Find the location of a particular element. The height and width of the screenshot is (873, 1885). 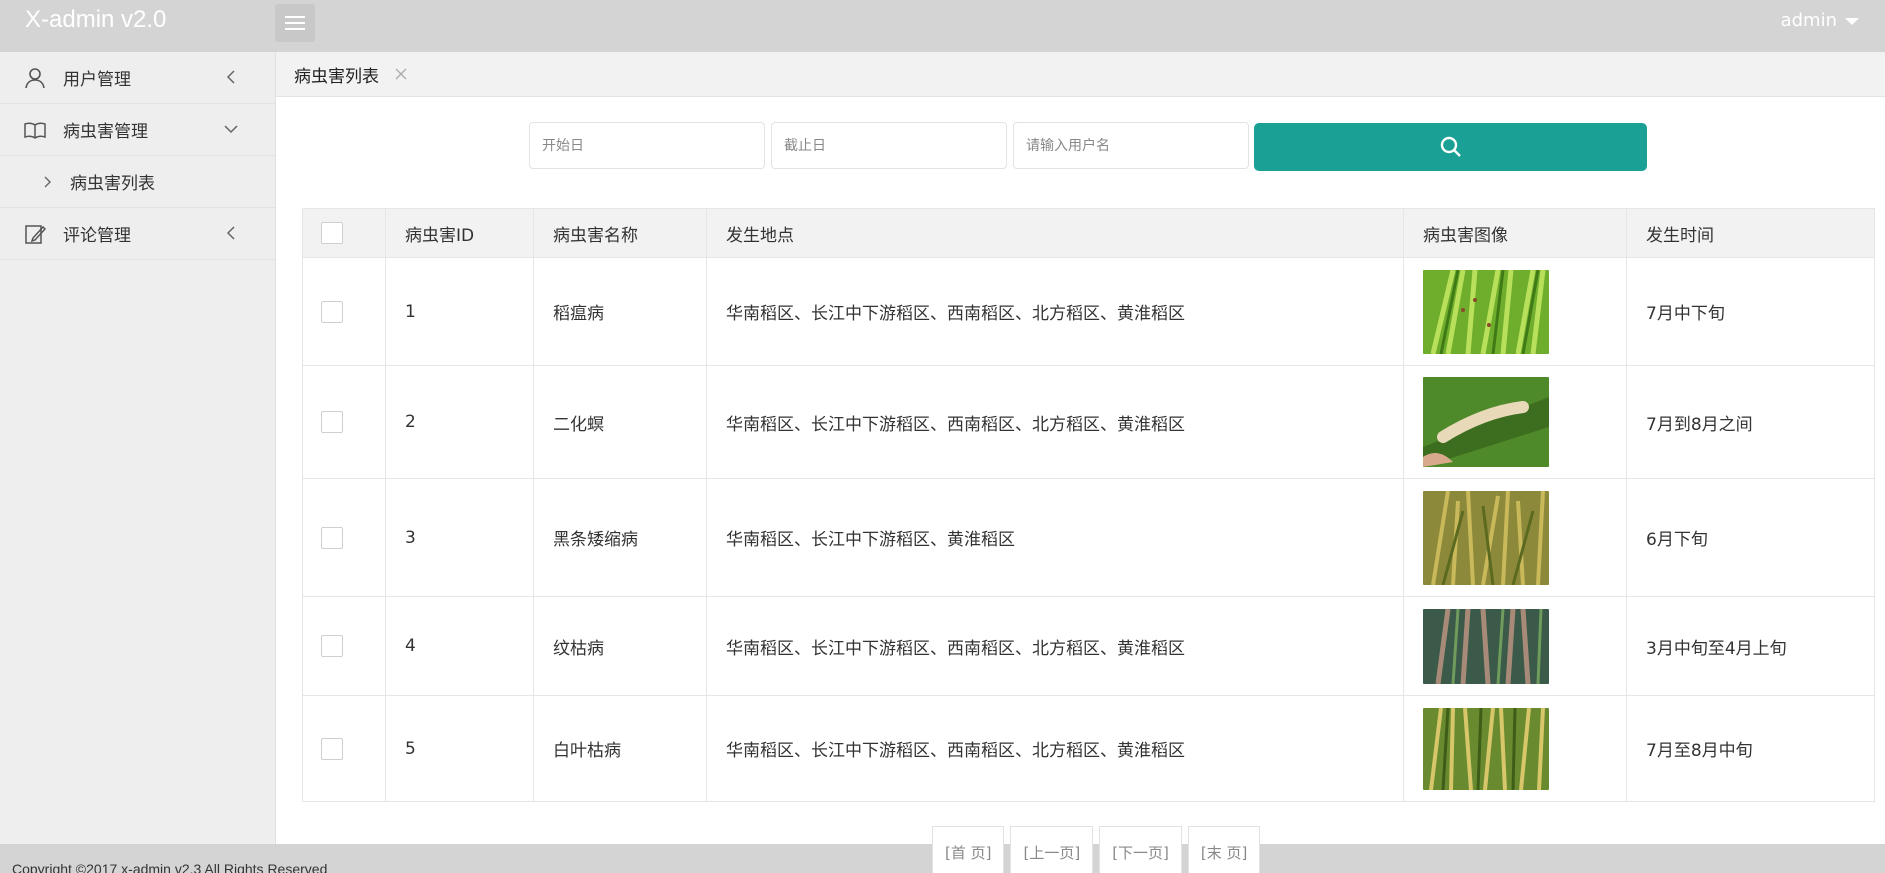

cell-time: 7月到8月之间 is located at coordinates (1750, 422).